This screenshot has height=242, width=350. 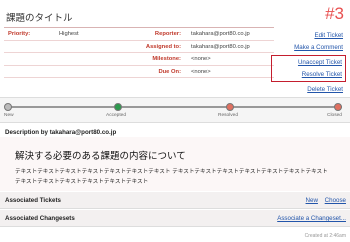 I want to click on workflow-label-new: New, so click(x=9, y=115).